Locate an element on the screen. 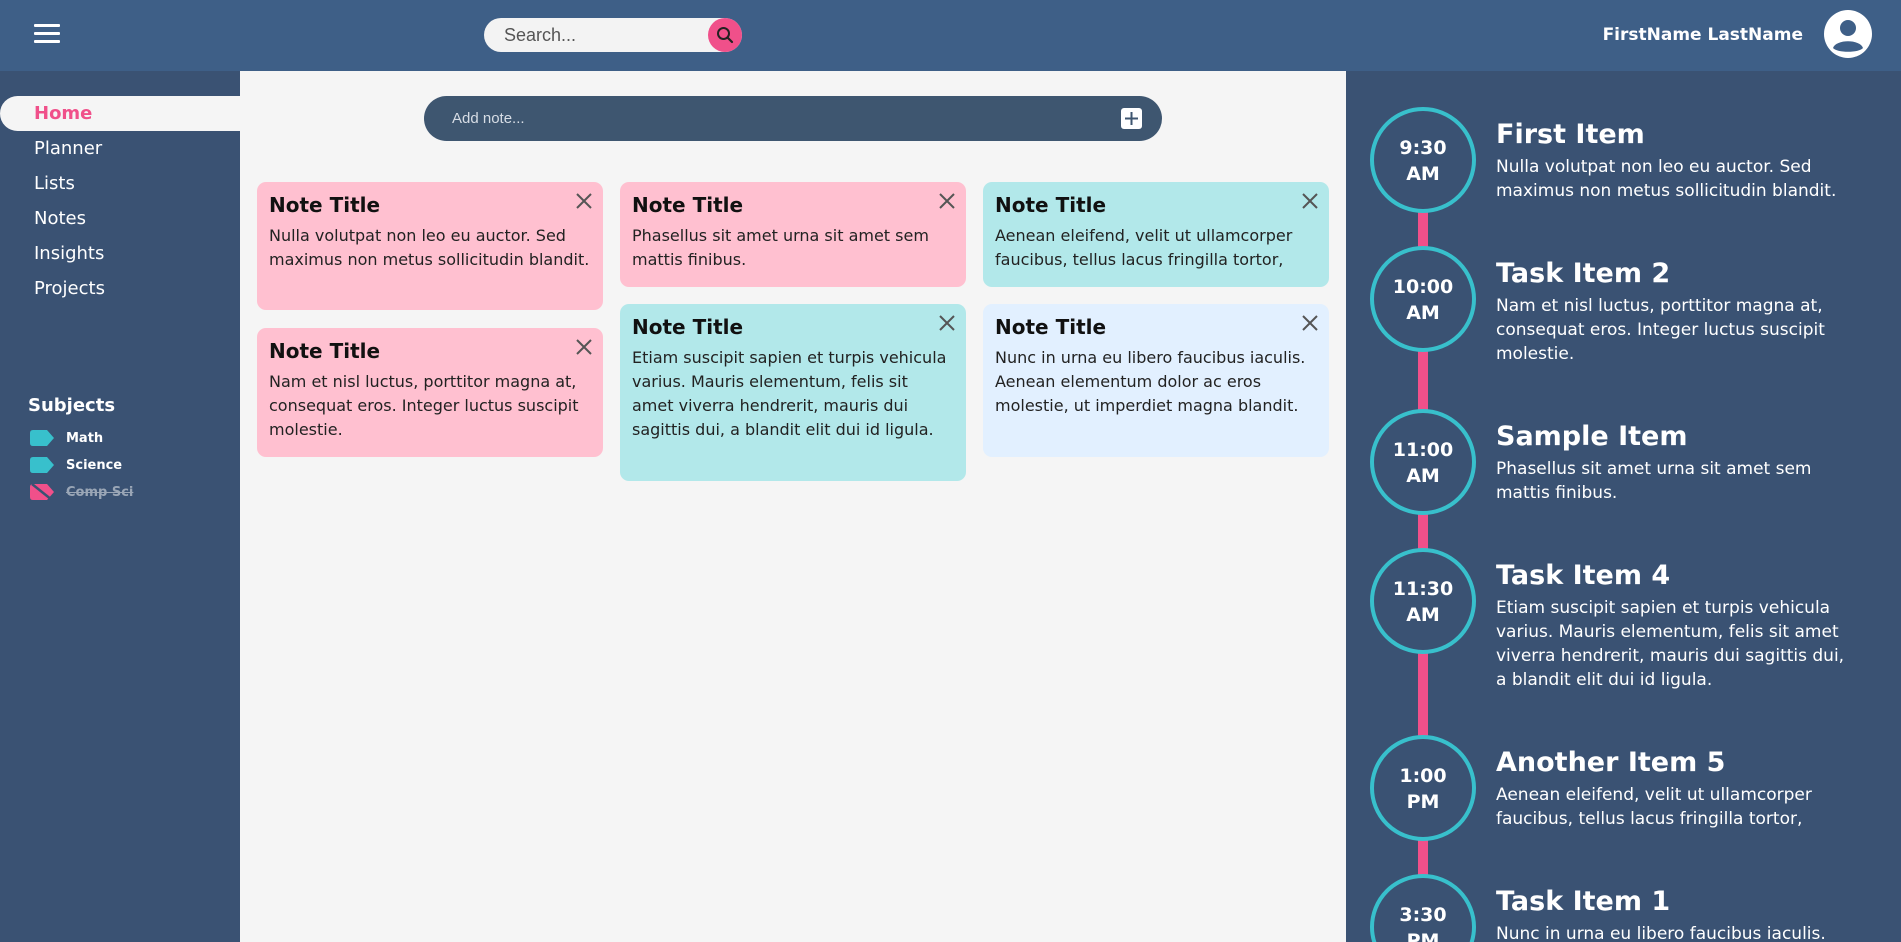  plus-icon is located at coordinates (1131, 118).